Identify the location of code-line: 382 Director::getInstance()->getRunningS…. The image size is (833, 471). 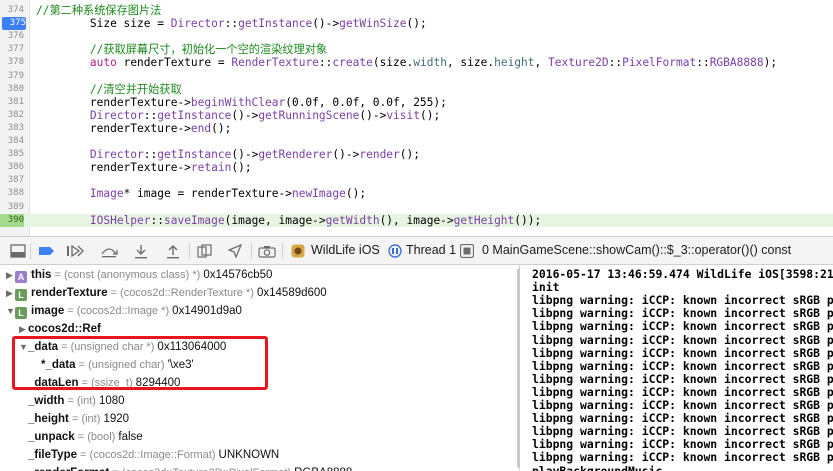
(416, 115).